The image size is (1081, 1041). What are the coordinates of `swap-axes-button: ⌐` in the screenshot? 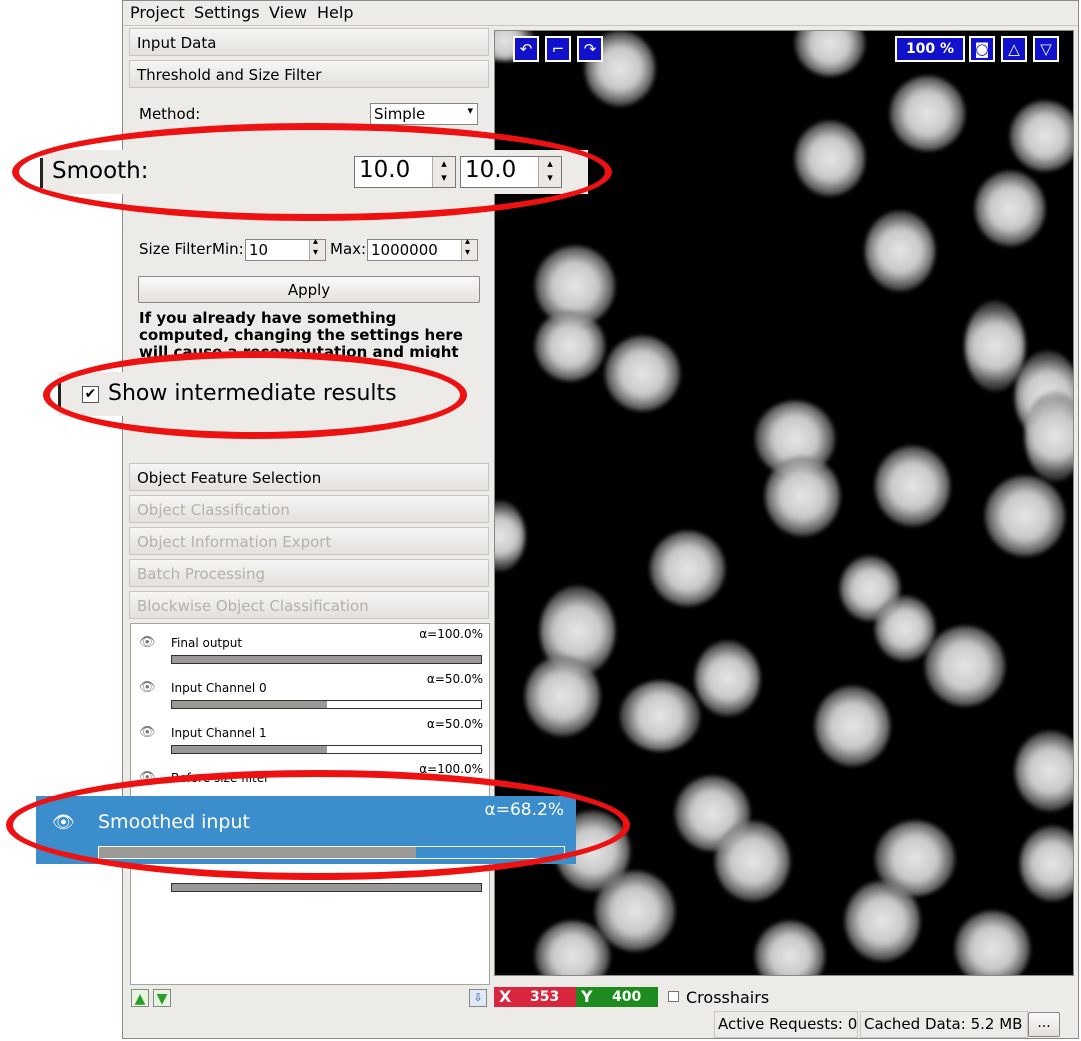 It's located at (558, 49).